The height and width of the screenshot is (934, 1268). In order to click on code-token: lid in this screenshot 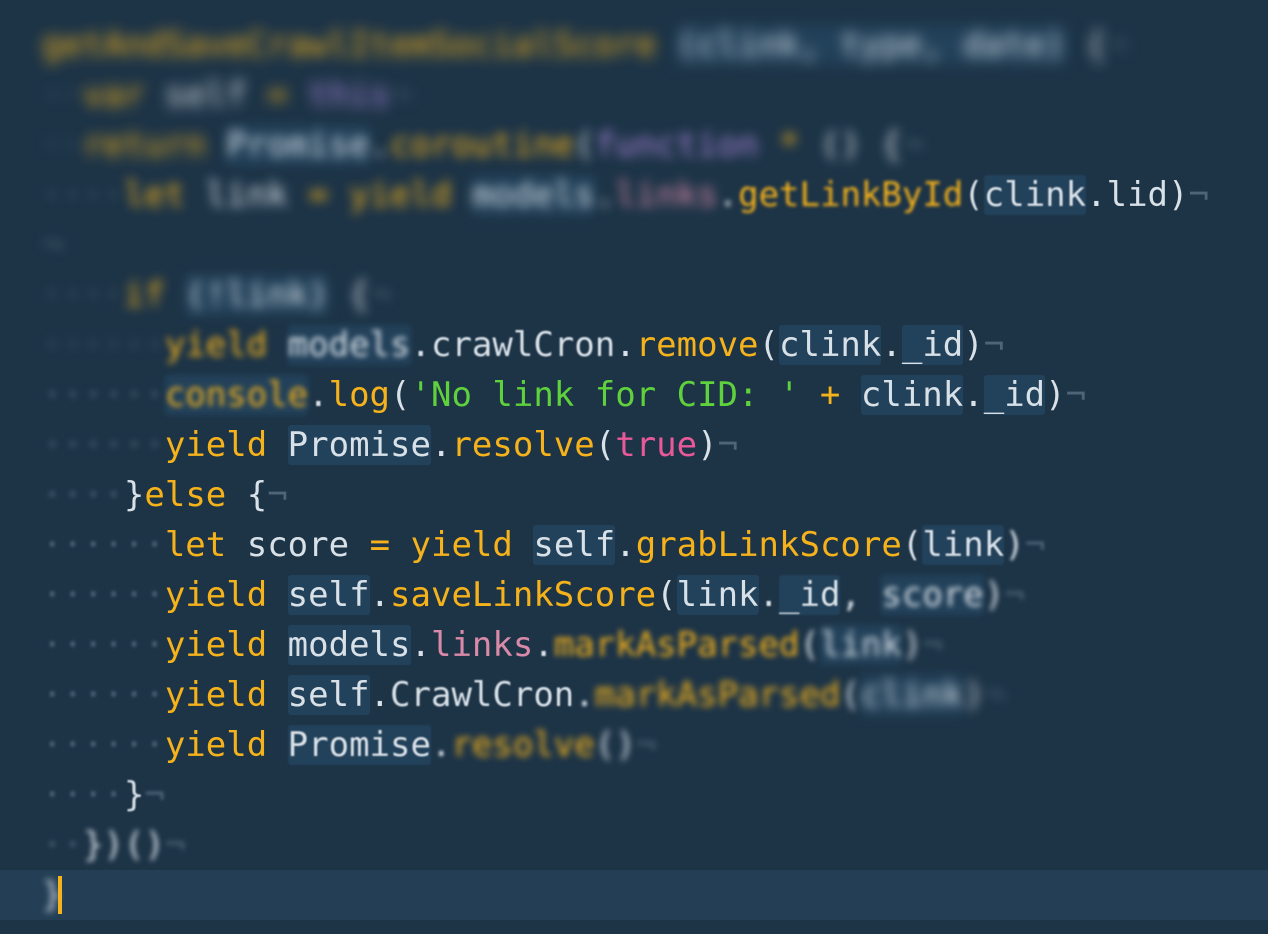, I will do `click(1137, 195)`.